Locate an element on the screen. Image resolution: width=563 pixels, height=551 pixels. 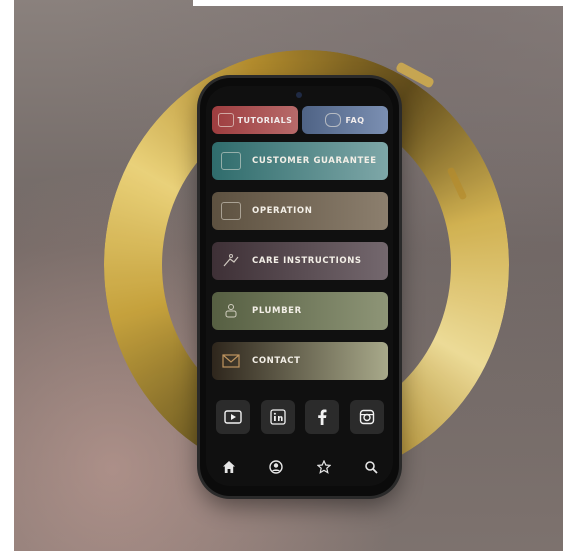
menu-item-label: CONTACT is located at coordinates (276, 361).